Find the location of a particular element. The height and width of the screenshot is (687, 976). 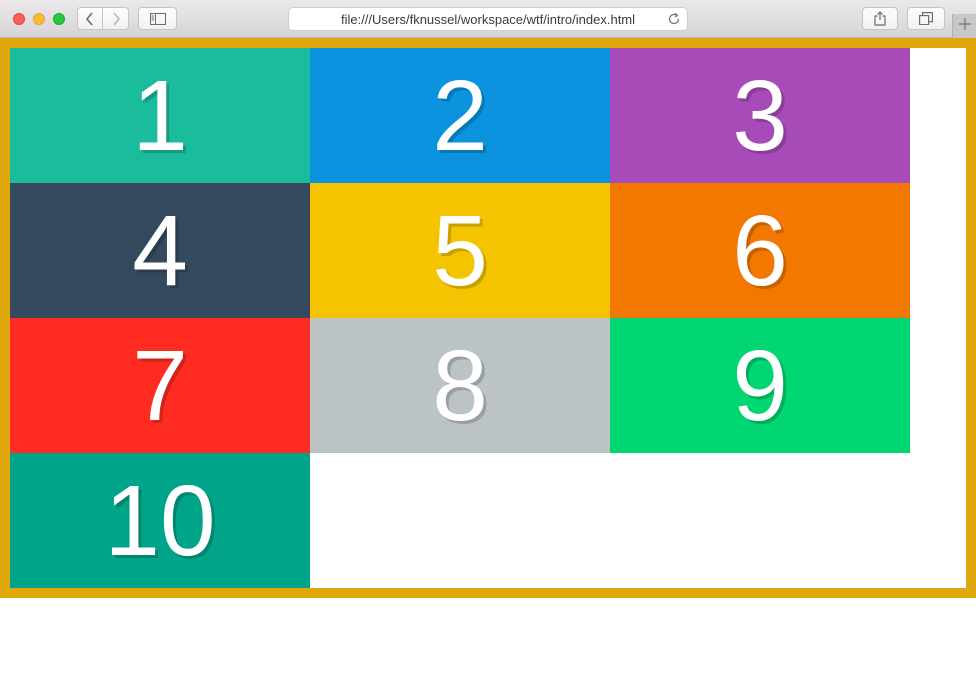

plus-icon is located at coordinates (964, 26).